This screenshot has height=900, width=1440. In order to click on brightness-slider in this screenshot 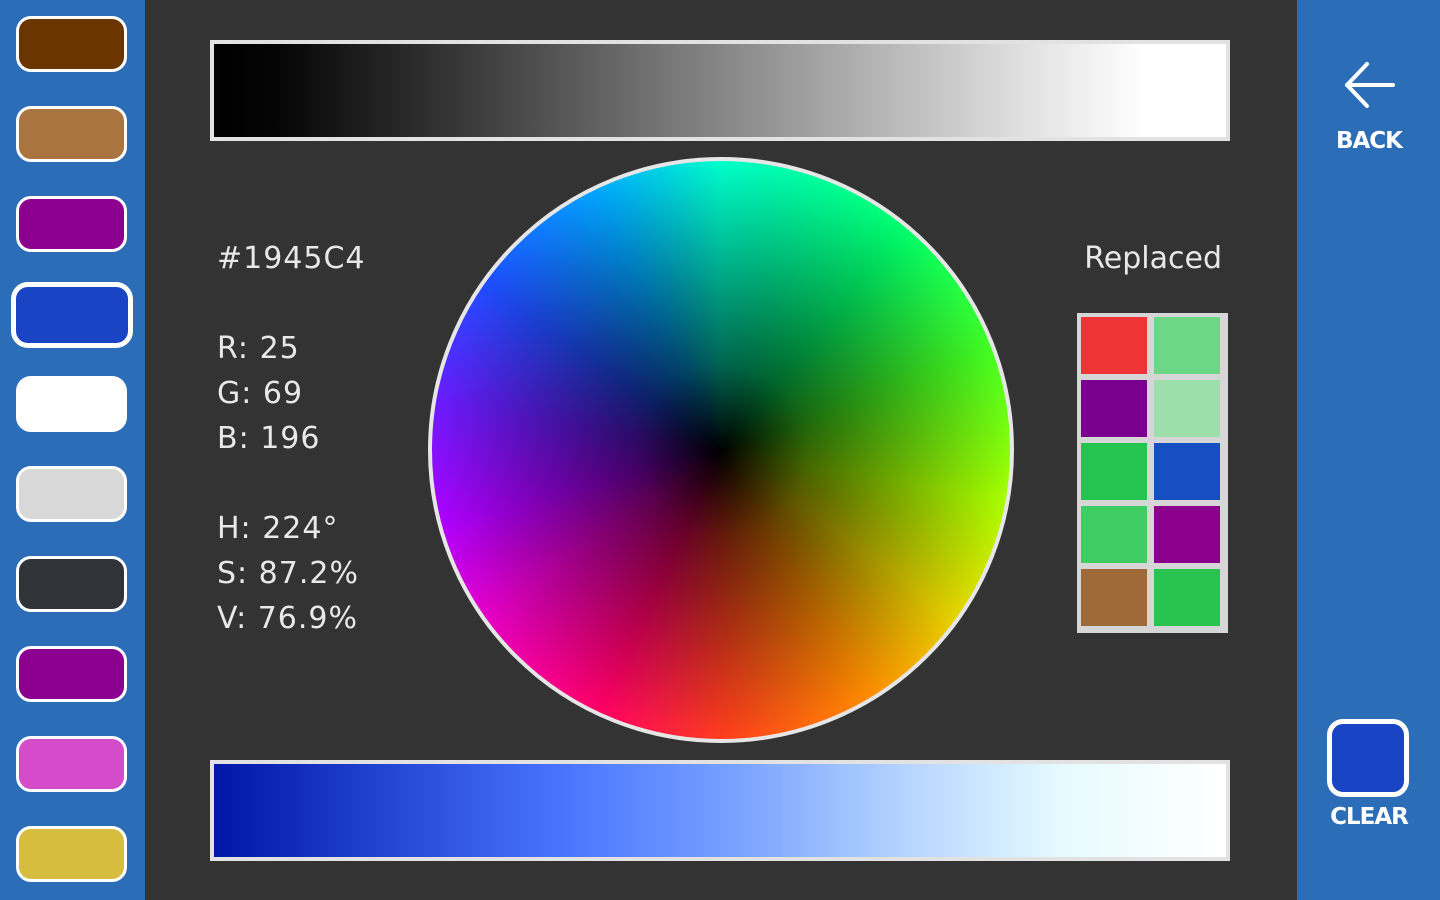, I will do `click(720, 90)`.